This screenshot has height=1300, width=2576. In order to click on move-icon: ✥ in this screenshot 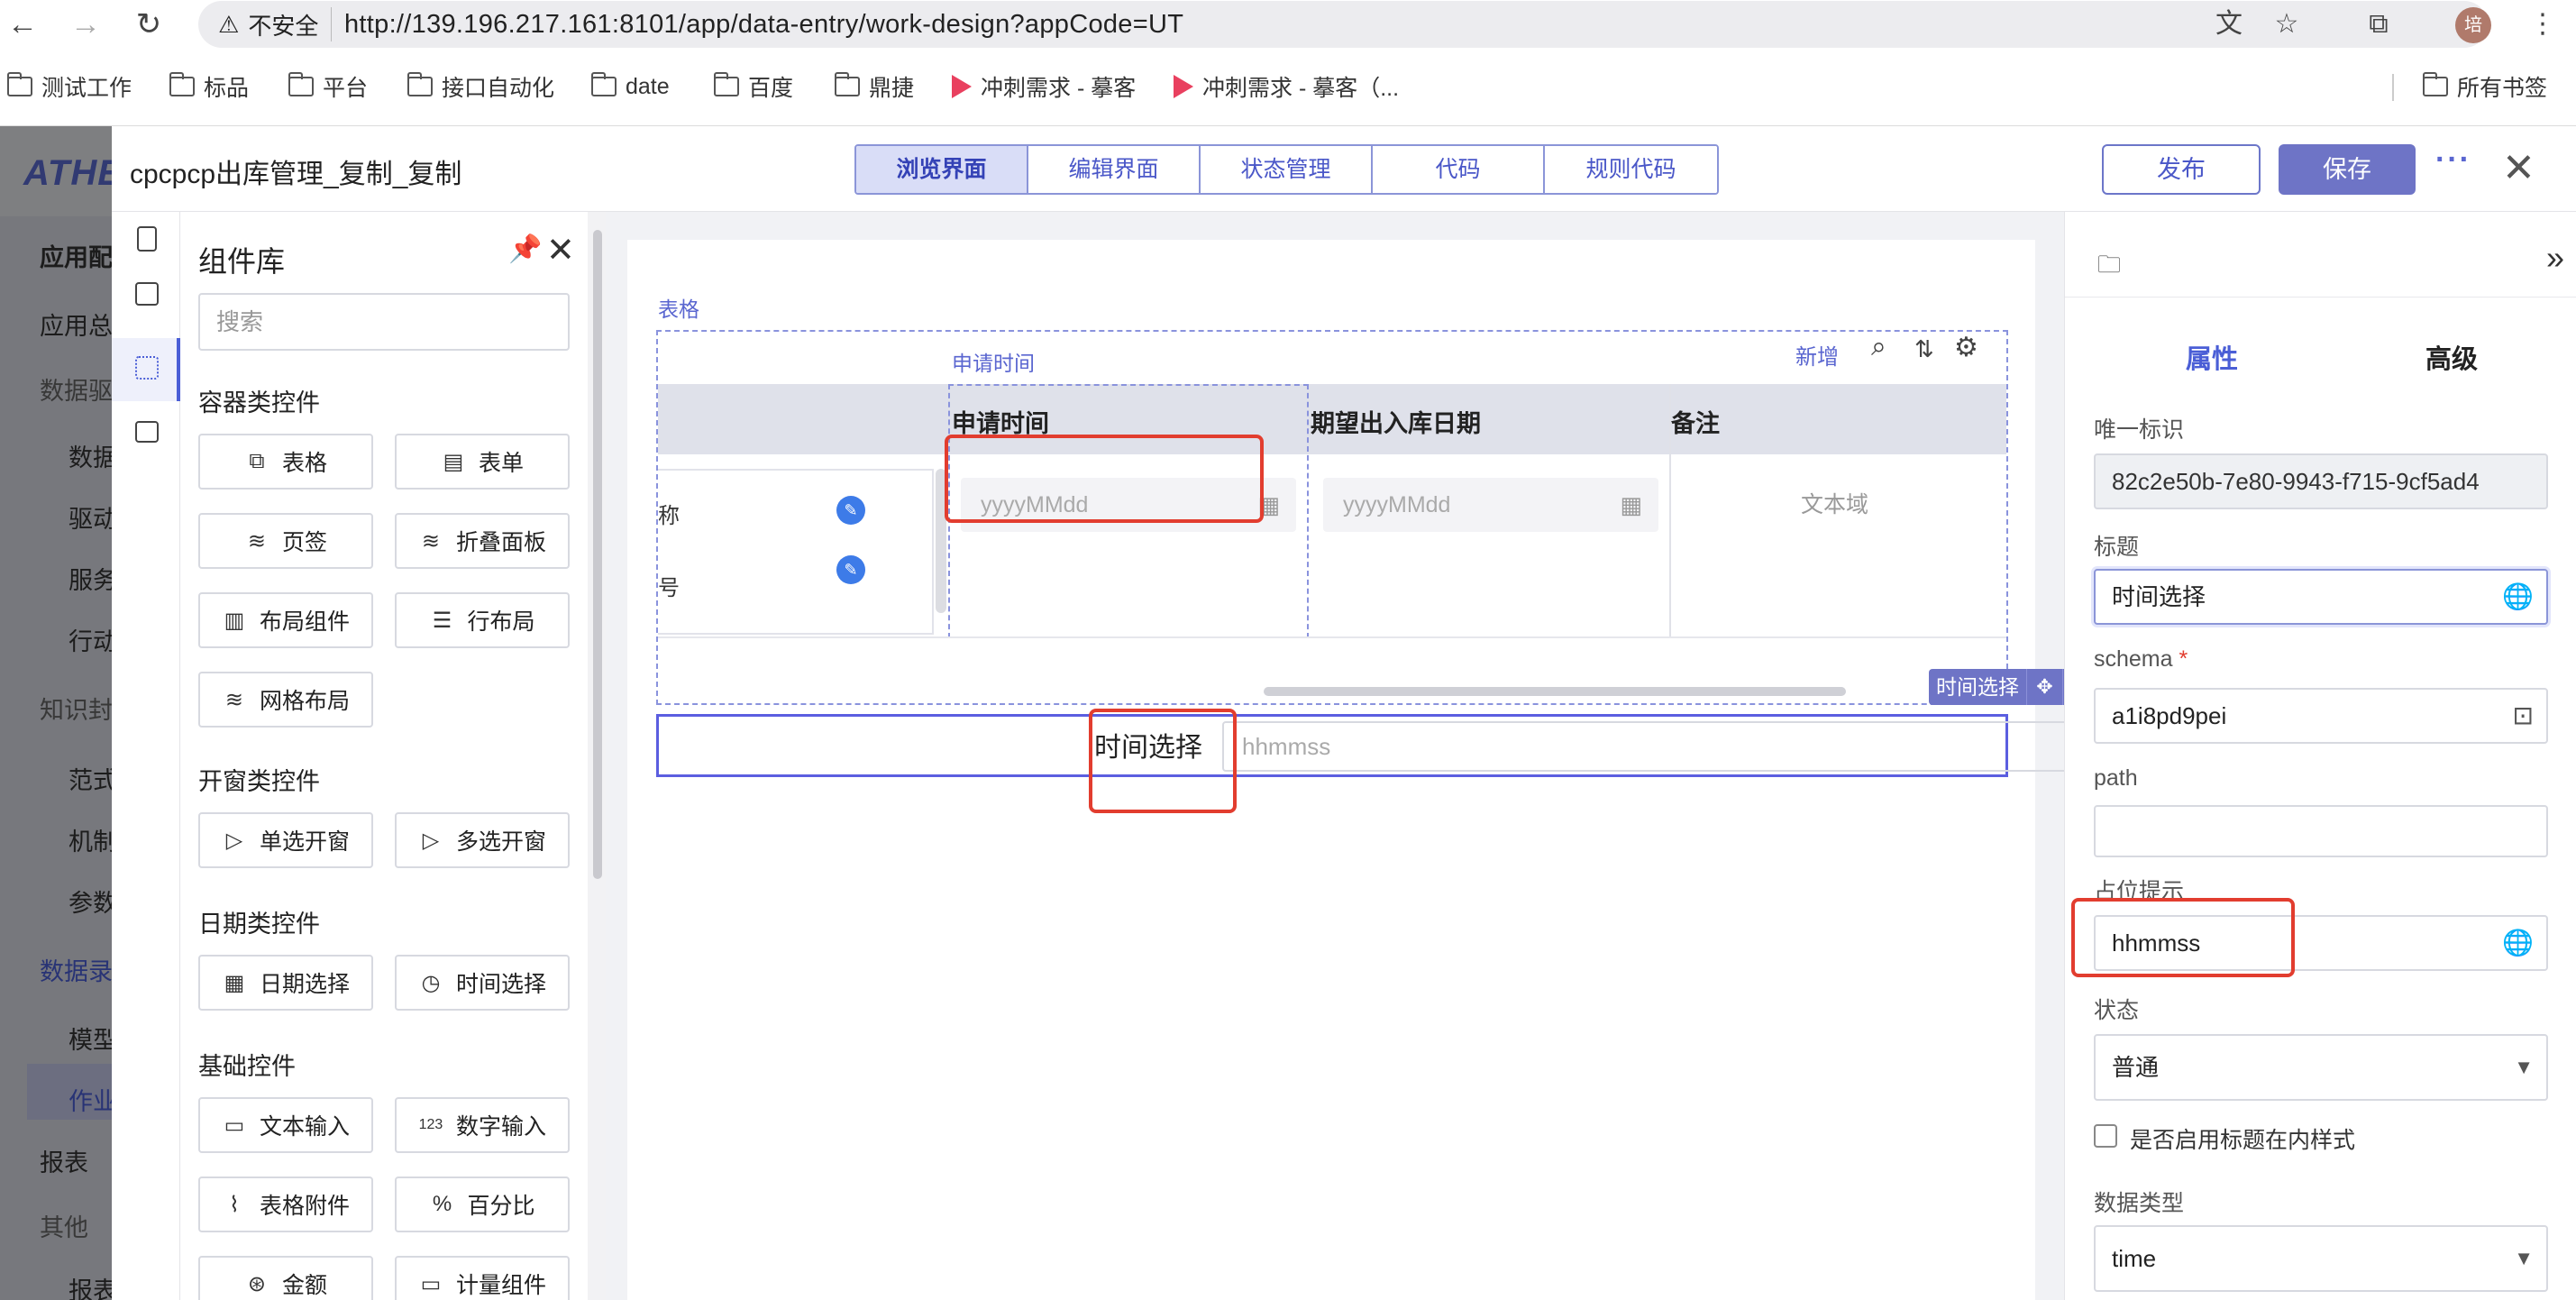, I will do `click(2044, 687)`.